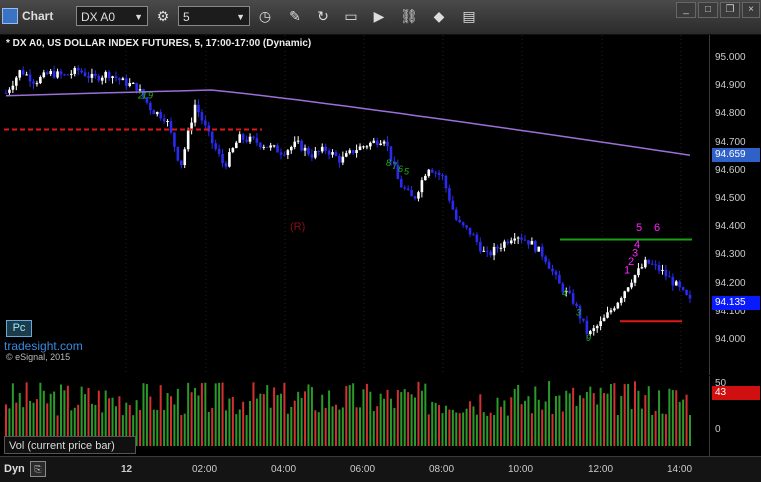 This screenshot has width=761, height=482. Describe the element at coordinates (637, 245) in the screenshot. I see `setup-label-magenta: 4` at that location.